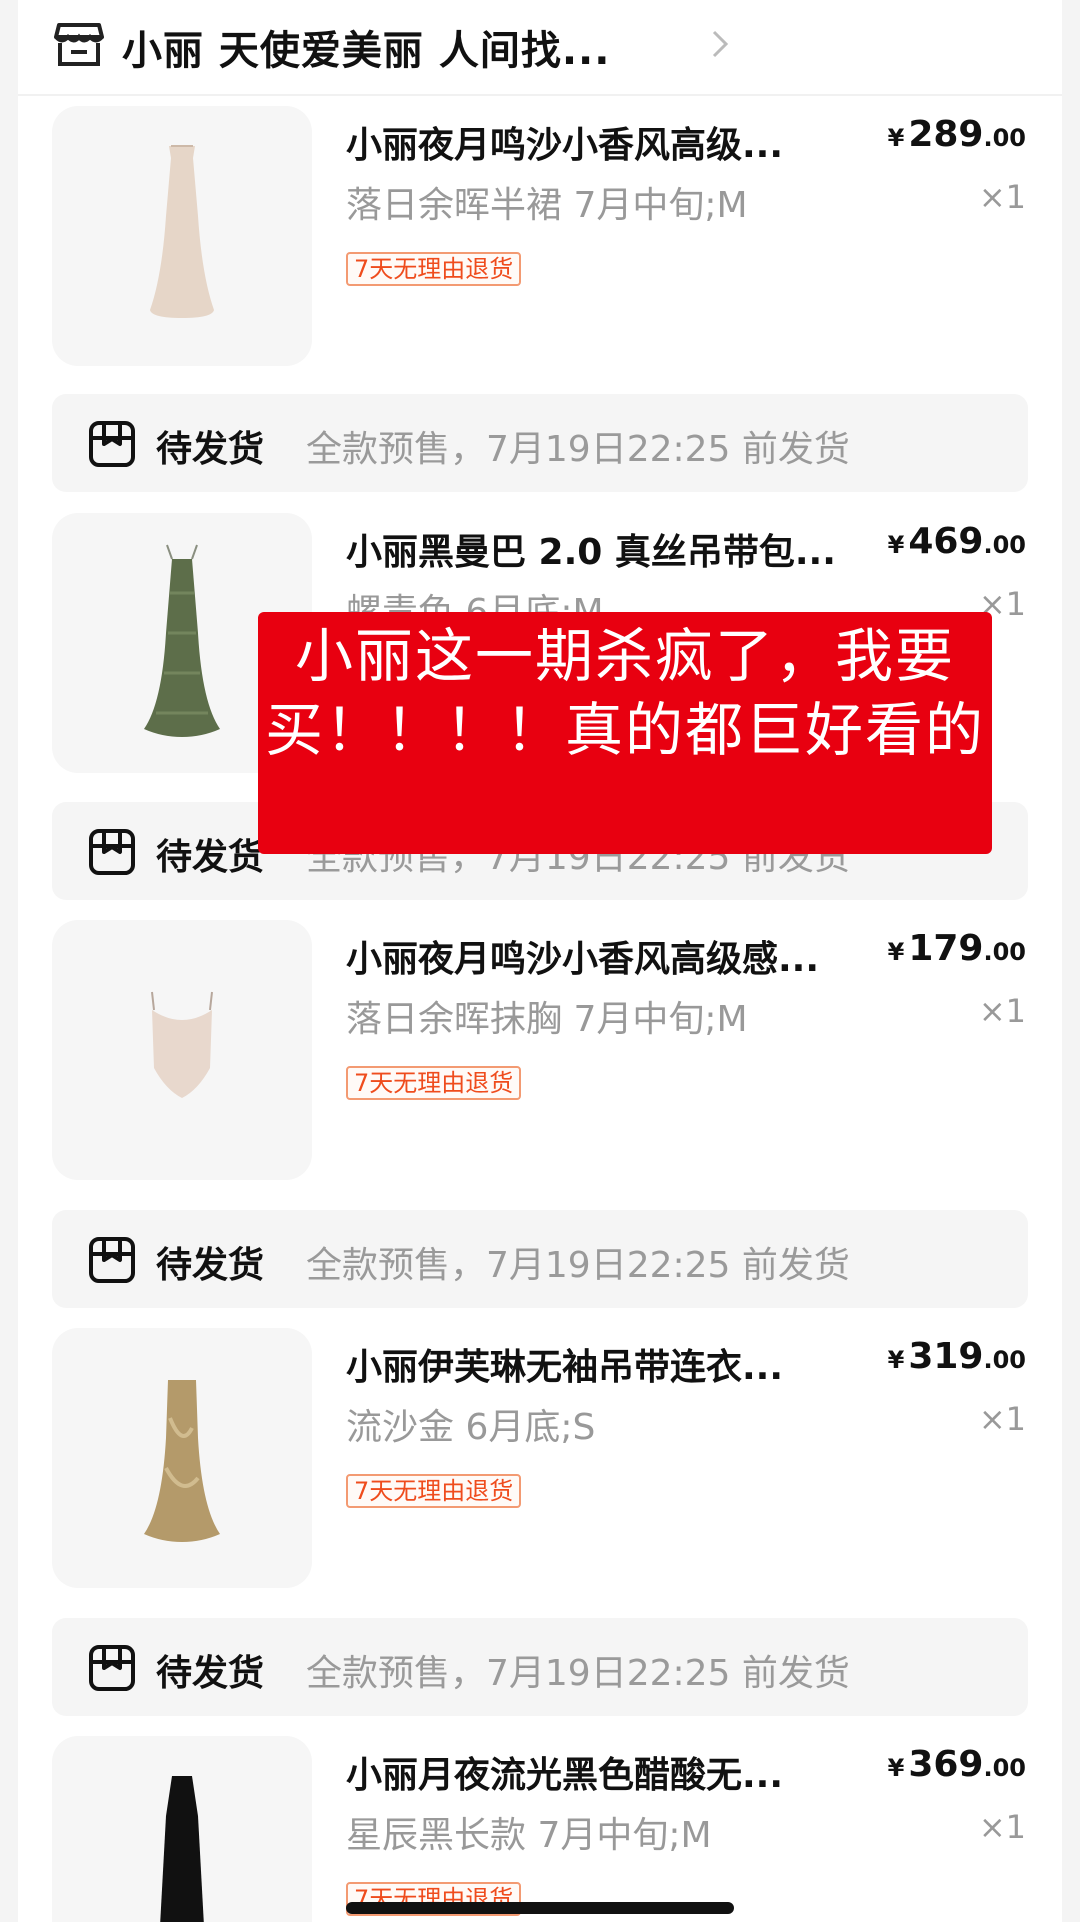  What do you see at coordinates (182, 236) in the screenshot?
I see `product-image-beige-maxi-skirt` at bounding box center [182, 236].